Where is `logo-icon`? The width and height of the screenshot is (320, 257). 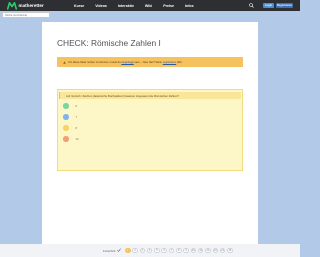
logo-icon is located at coordinates (12, 5).